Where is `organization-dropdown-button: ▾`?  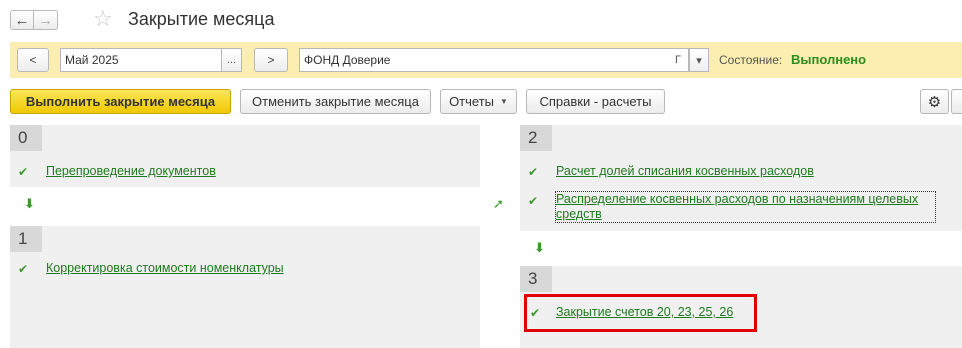 organization-dropdown-button: ▾ is located at coordinates (699, 60).